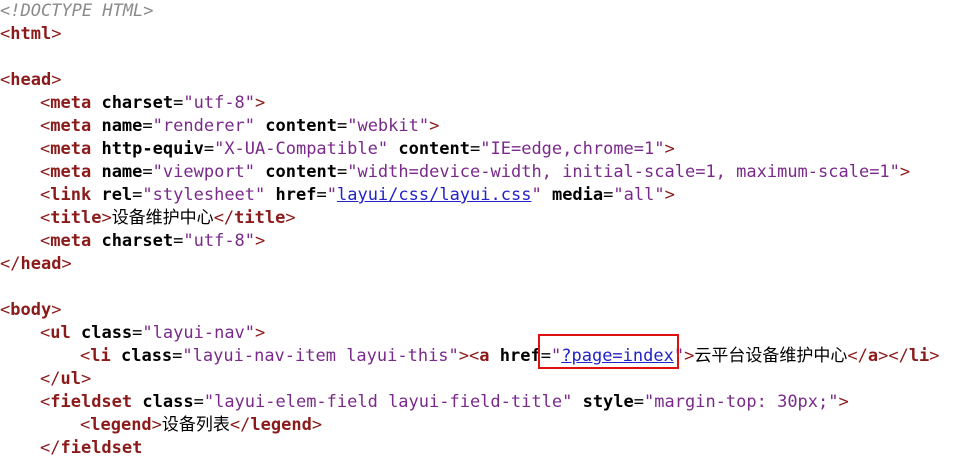 The image size is (966, 460). I want to click on legend-text: 设备列表, so click(195, 425).